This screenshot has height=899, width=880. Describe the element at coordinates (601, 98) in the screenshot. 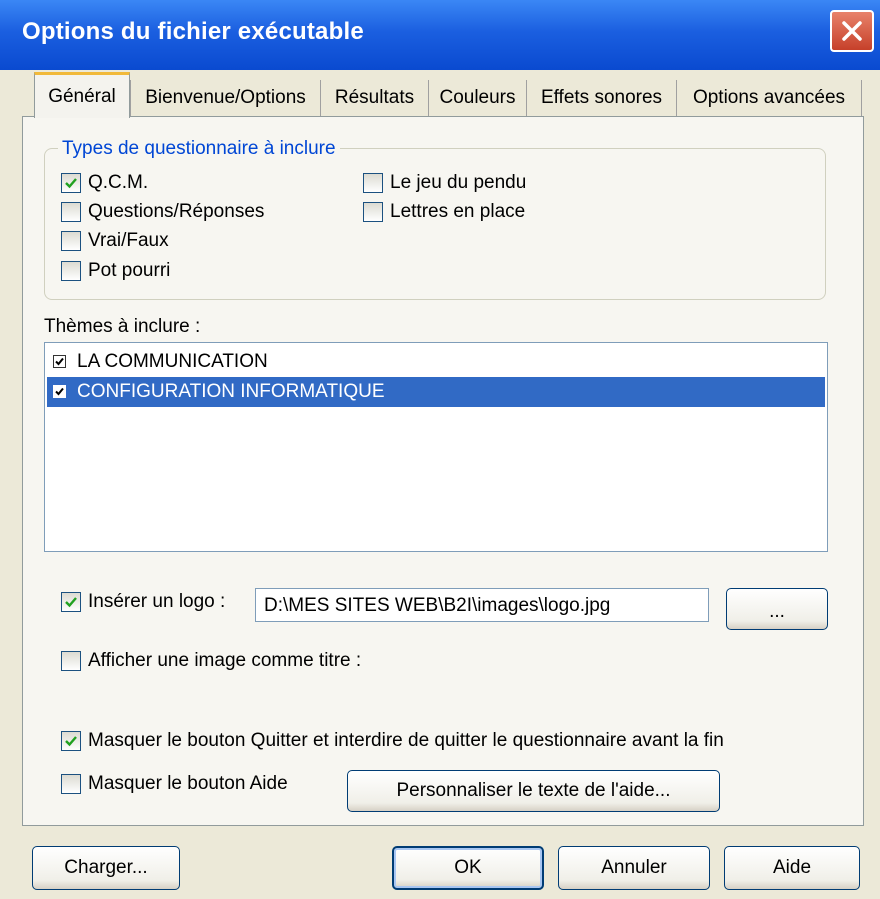

I see `tab-effets-sonores: Effets sonores` at that location.